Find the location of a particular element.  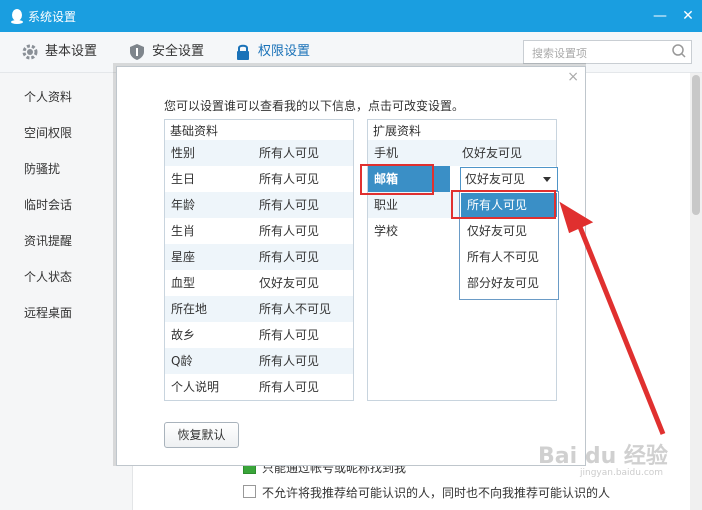

annotation-arrow is located at coordinates (612, 318).